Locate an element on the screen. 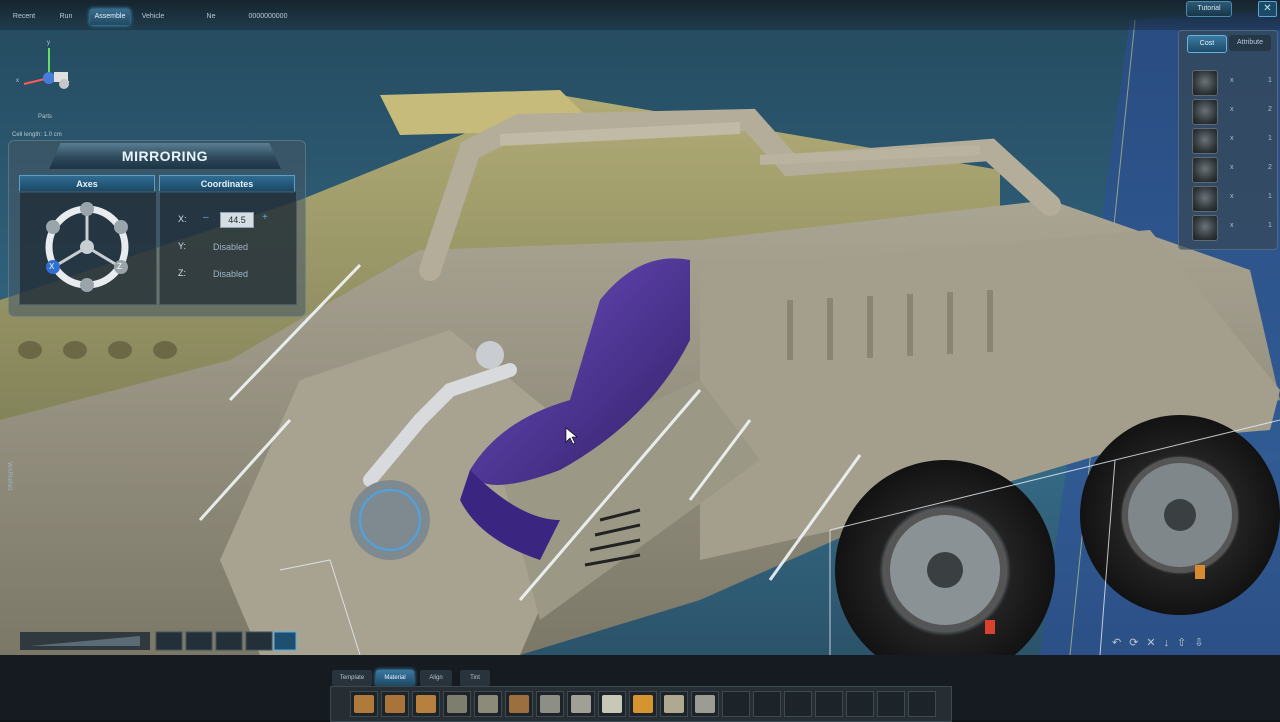  toolbar-run: Run is located at coordinates (66, 17).